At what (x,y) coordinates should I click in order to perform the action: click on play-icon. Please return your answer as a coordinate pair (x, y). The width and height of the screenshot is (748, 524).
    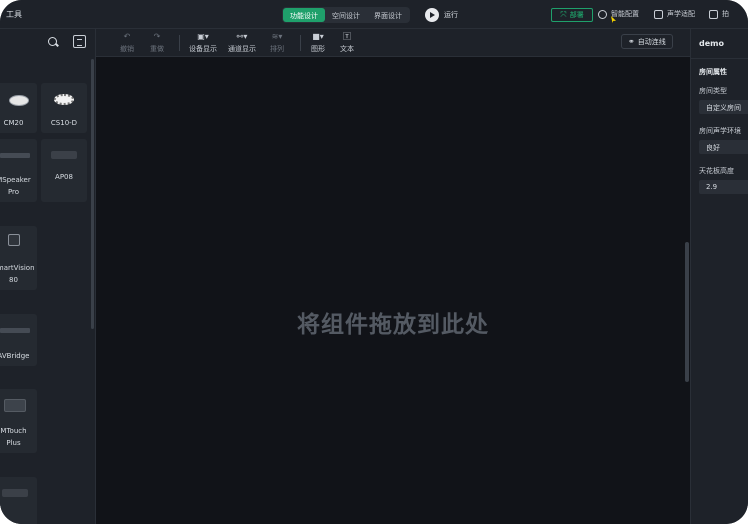
    Looking at the image, I should click on (432, 14).